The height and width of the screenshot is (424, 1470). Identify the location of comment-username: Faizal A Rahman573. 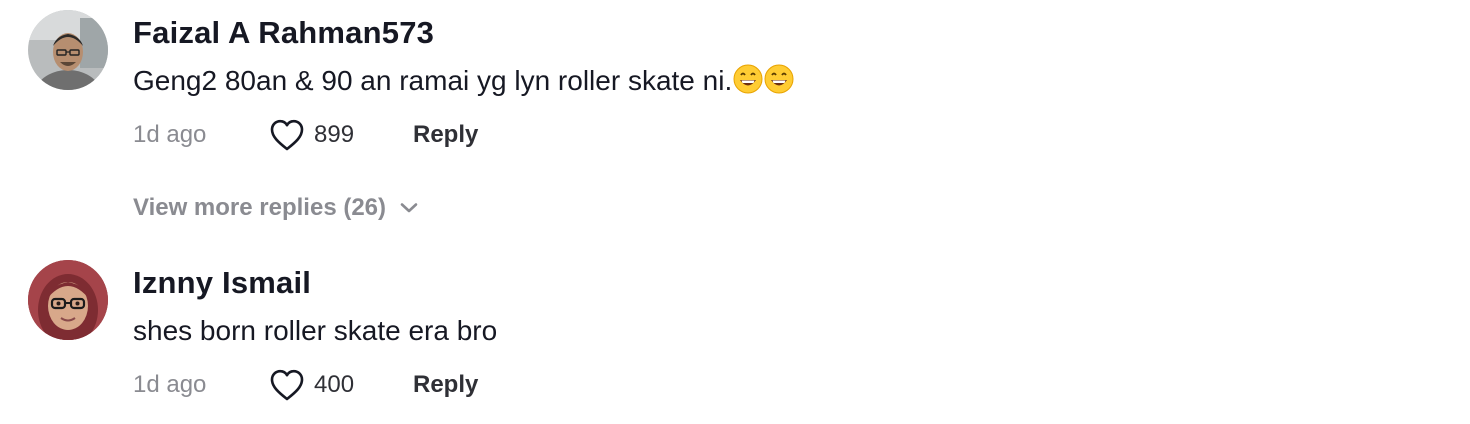
(283, 33).